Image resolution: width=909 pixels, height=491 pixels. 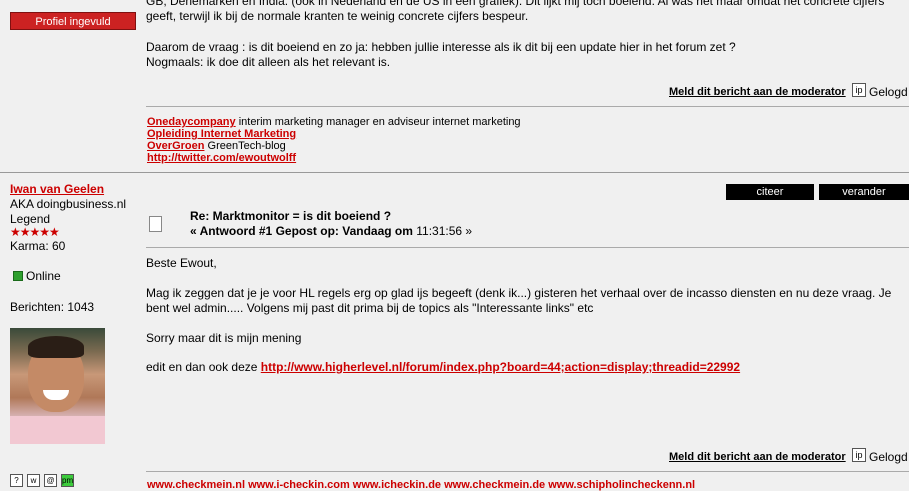 I want to click on signature-link-twitter: http://twitter.com/ewoutwolff, so click(x=221, y=158).